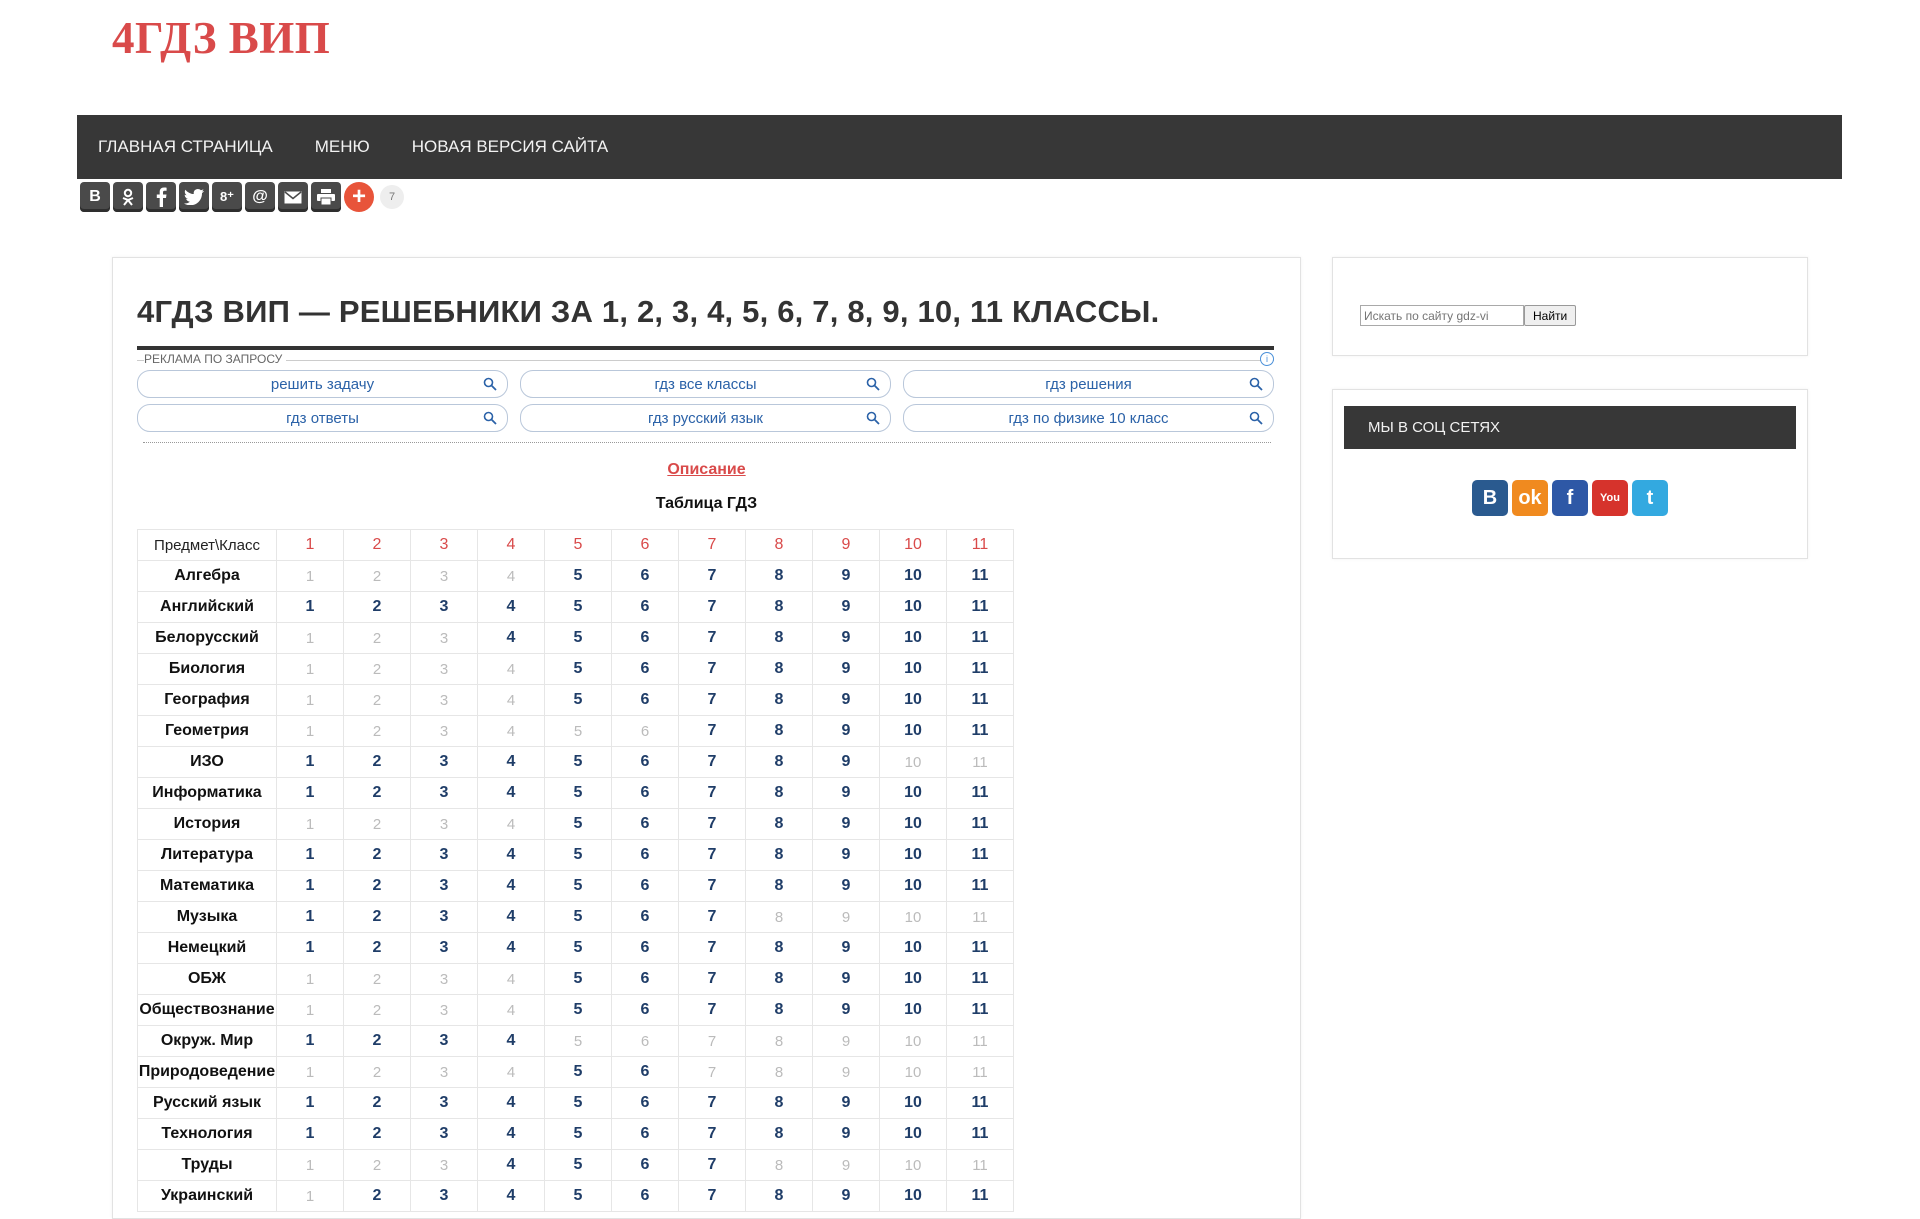  I want to click on ad-link: гдз решения, so click(1088, 384).